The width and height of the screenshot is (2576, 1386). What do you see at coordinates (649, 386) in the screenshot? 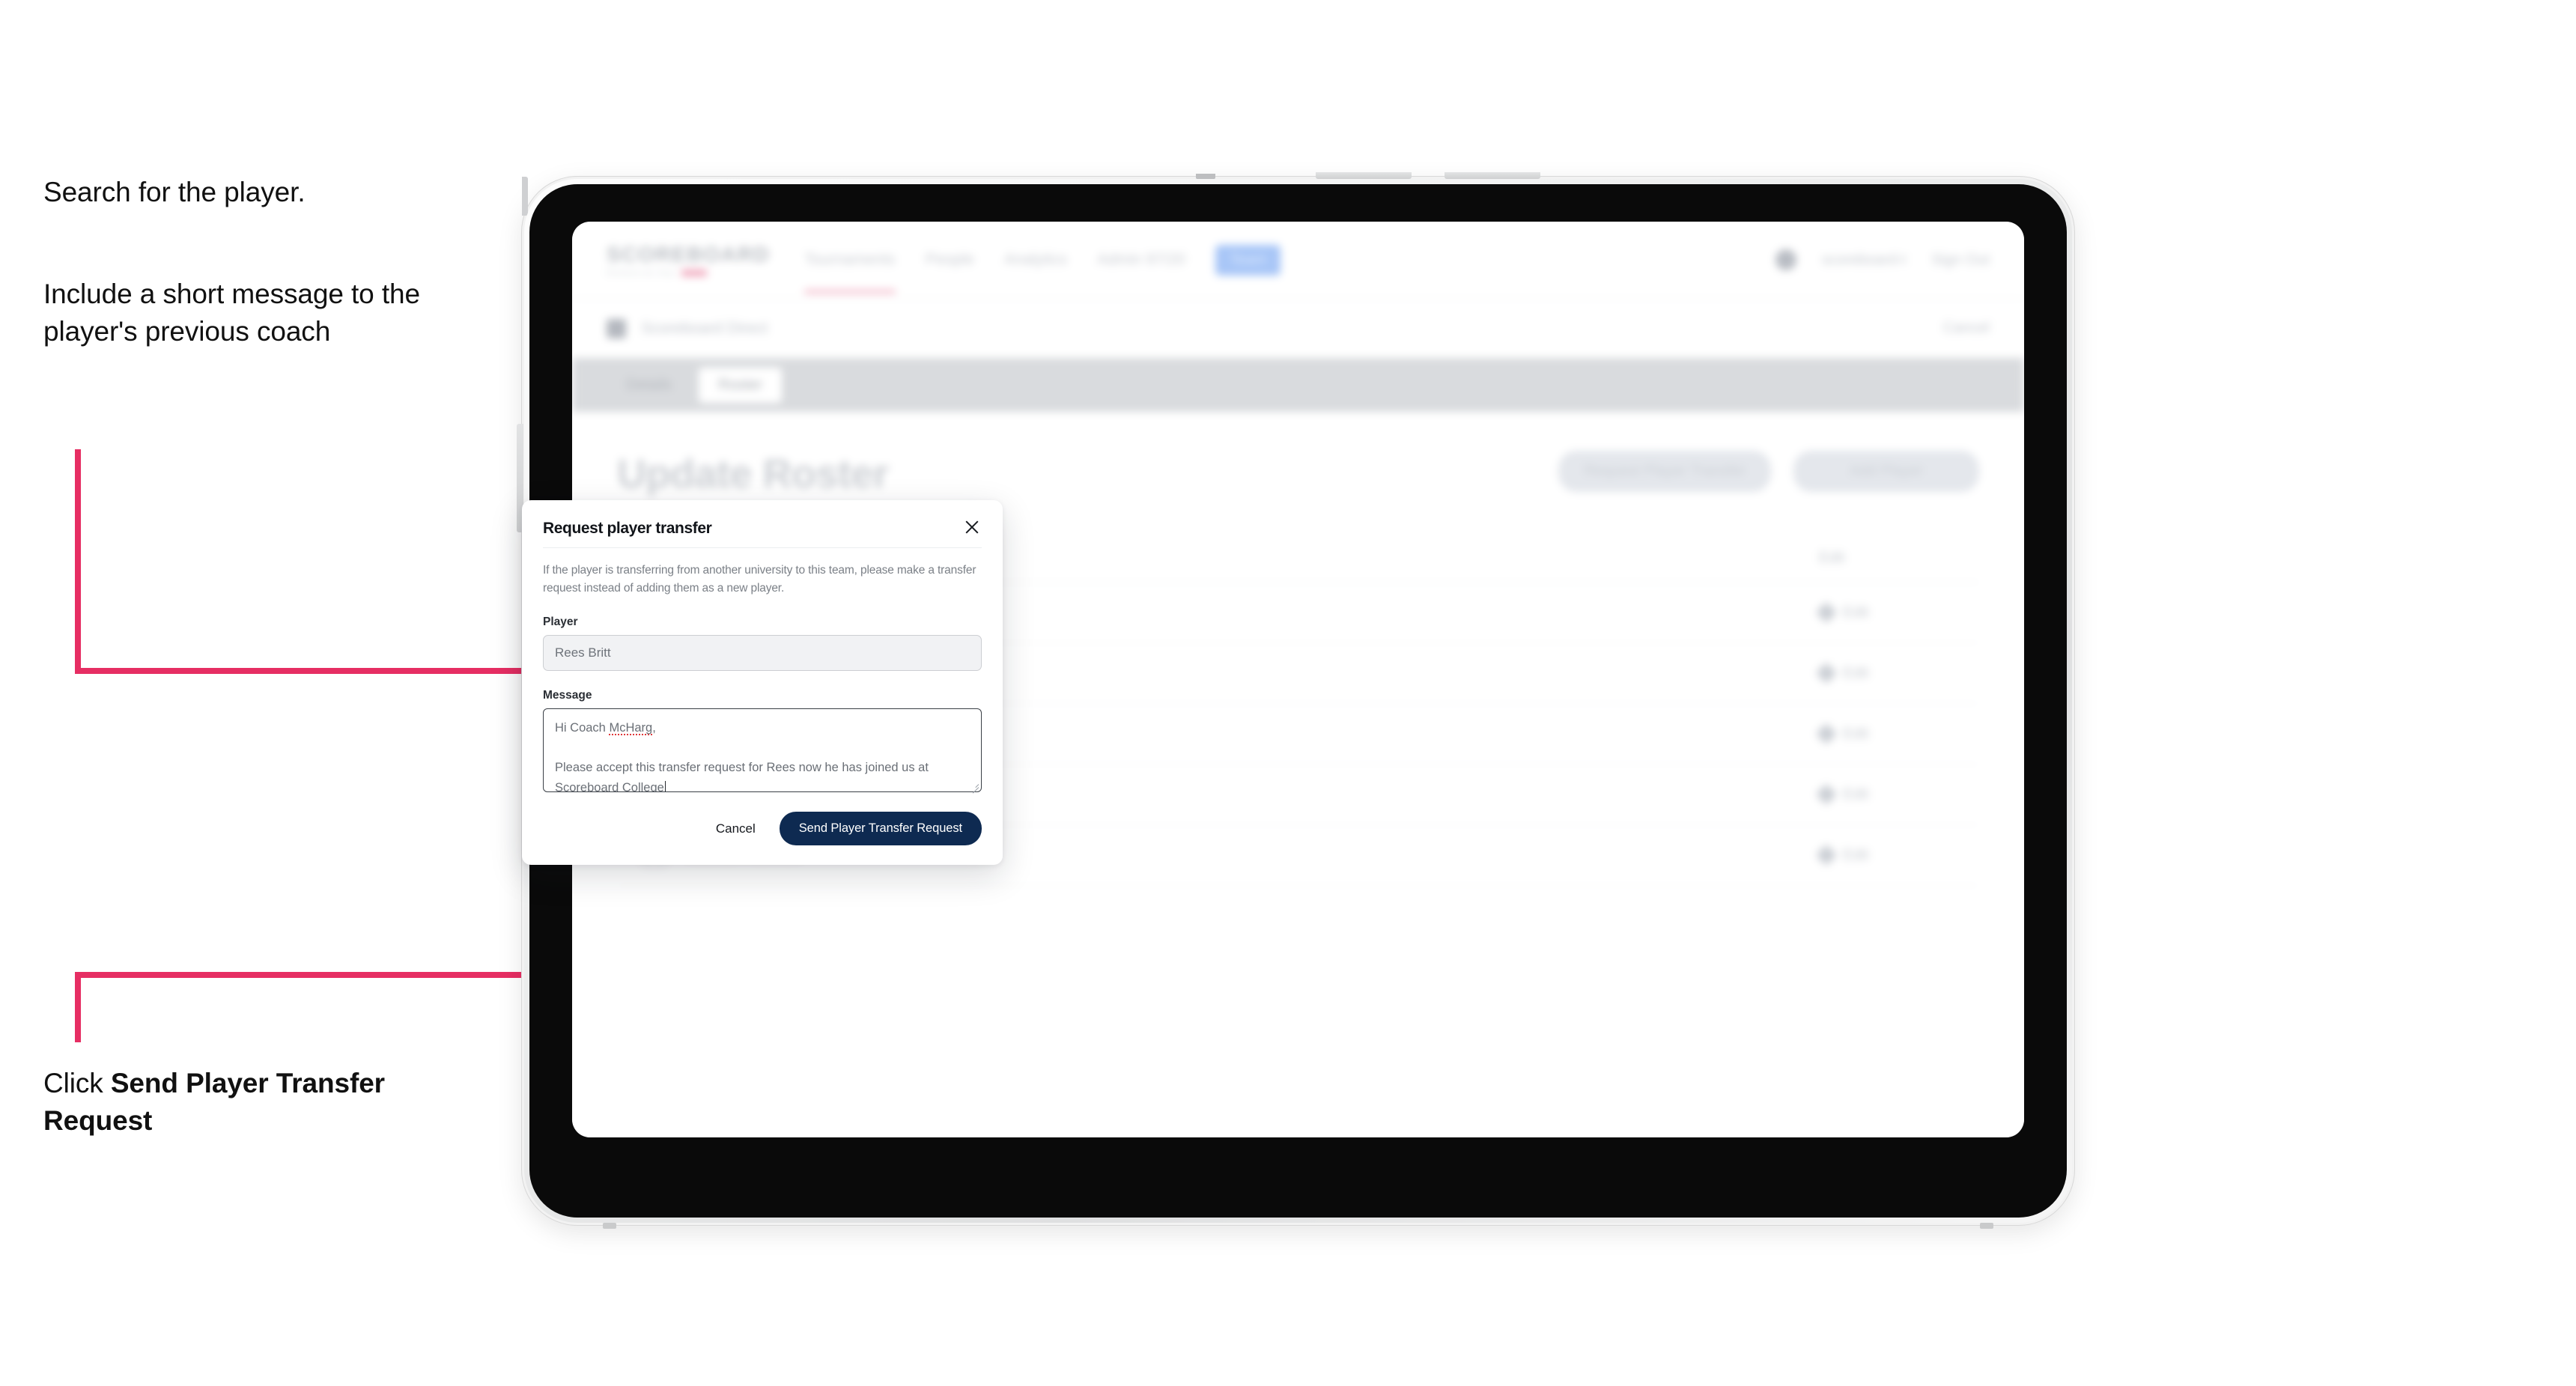
I see `tab-details: Details` at bounding box center [649, 386].